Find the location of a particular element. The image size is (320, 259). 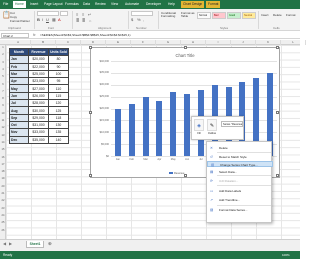

column-heading: Units Sold is located at coordinates (58, 52).